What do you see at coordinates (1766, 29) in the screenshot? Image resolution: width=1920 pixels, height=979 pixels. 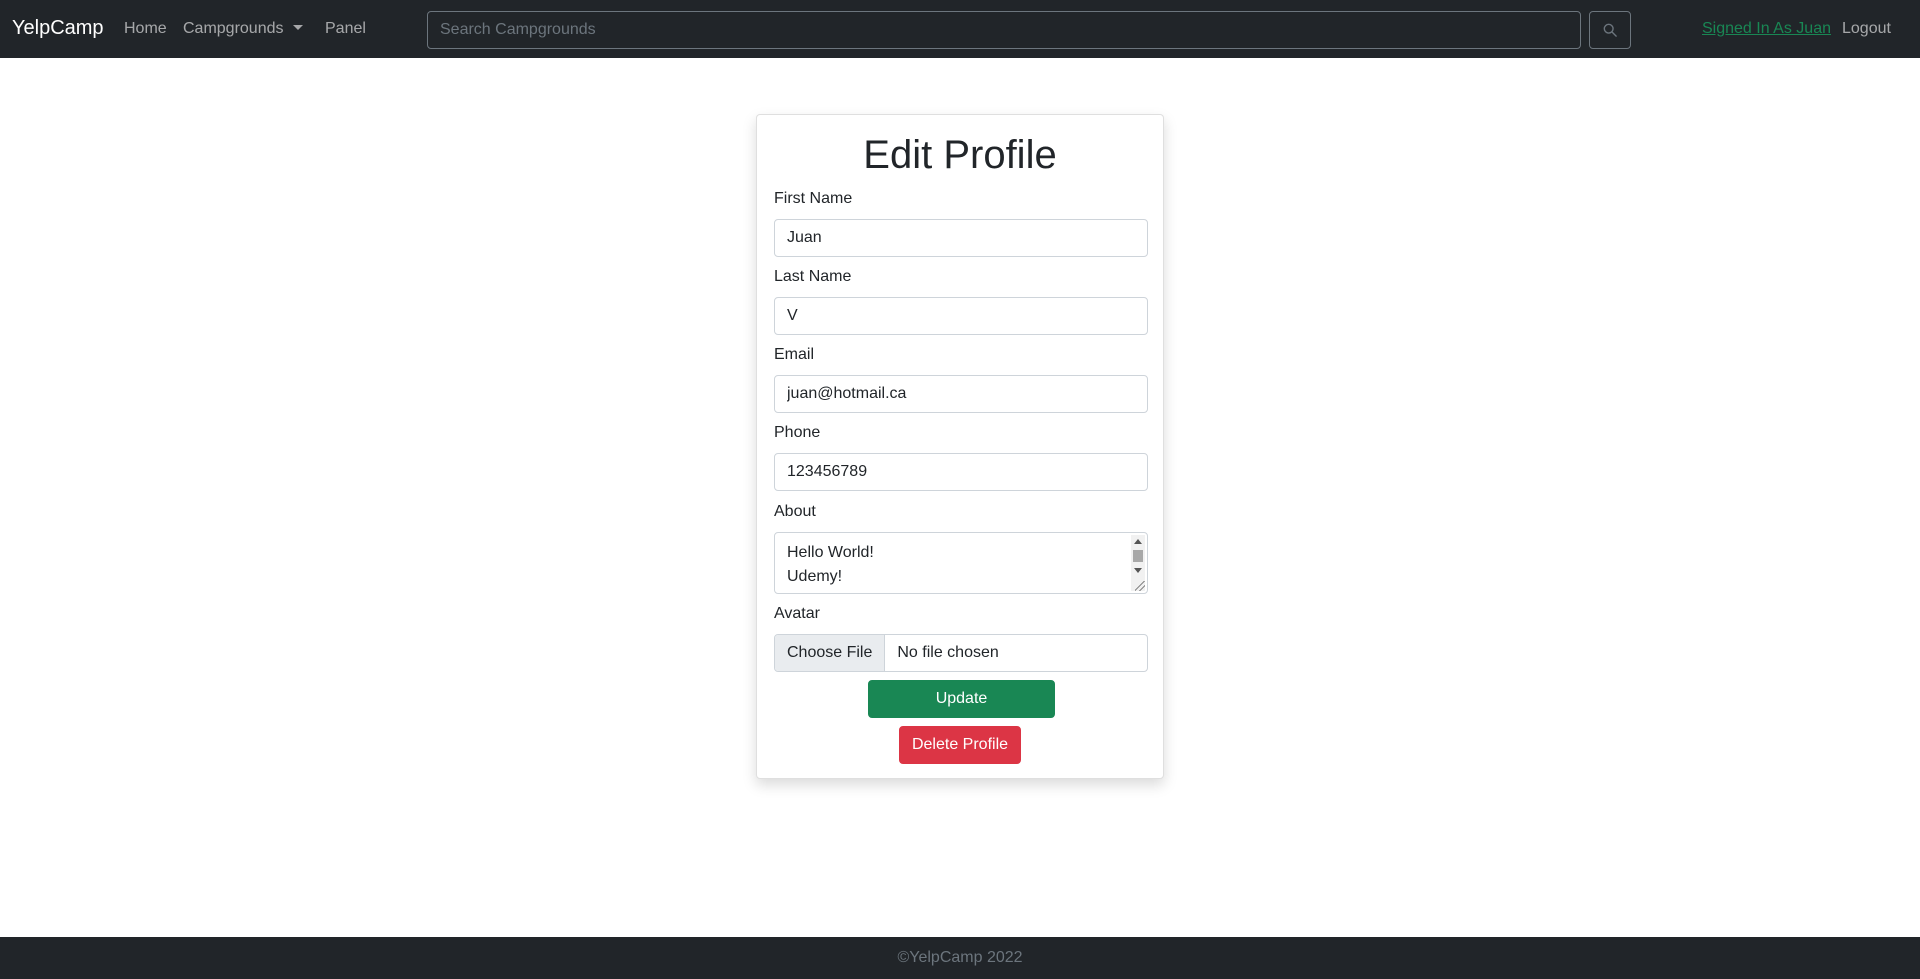 I see `signed-in-user-link: Signed In As Juan` at bounding box center [1766, 29].